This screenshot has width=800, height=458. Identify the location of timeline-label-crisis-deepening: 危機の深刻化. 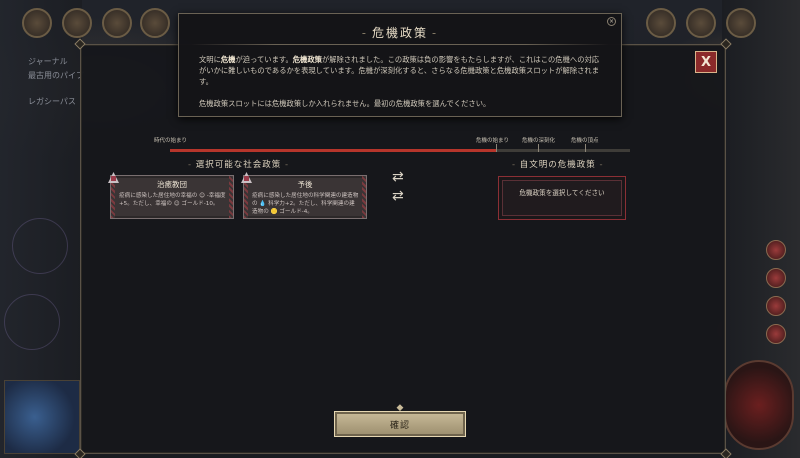
(539, 141).